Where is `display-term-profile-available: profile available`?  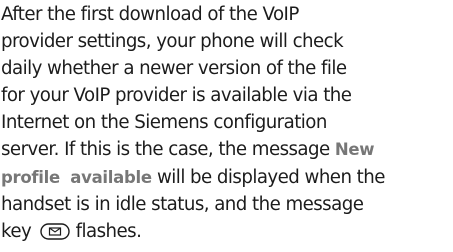
display-term-profile-available: profile available is located at coordinates (76, 177).